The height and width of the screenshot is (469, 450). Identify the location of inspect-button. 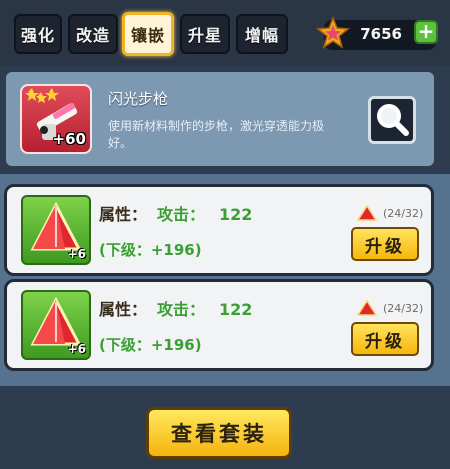
(392, 120).